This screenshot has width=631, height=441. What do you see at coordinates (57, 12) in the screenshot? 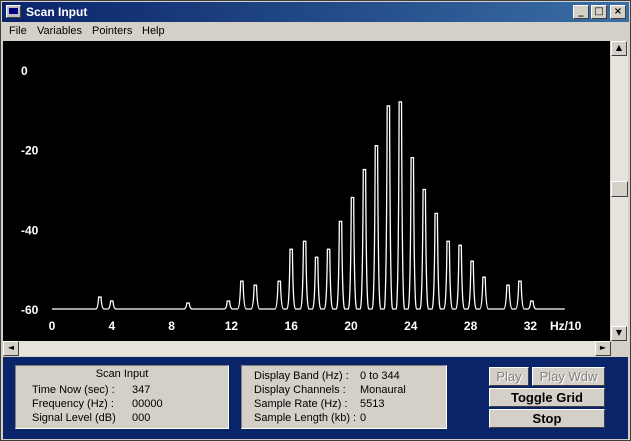
I see `window-title: Scan Input` at bounding box center [57, 12].